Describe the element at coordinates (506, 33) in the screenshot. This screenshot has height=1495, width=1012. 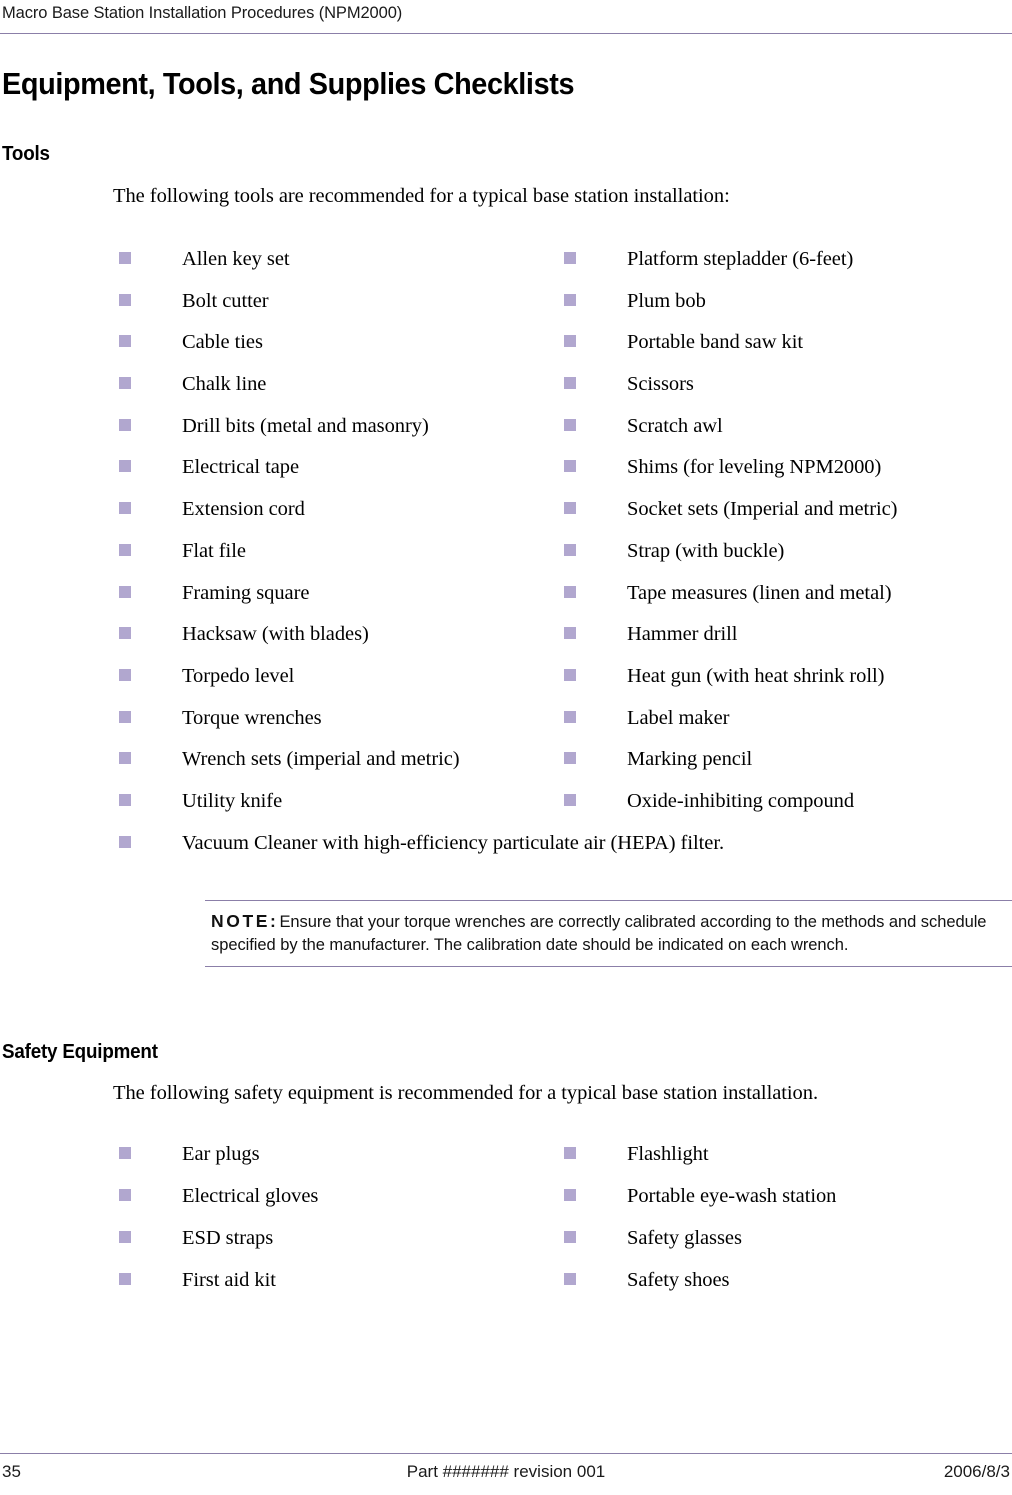
I see `header-divider-rule` at that location.